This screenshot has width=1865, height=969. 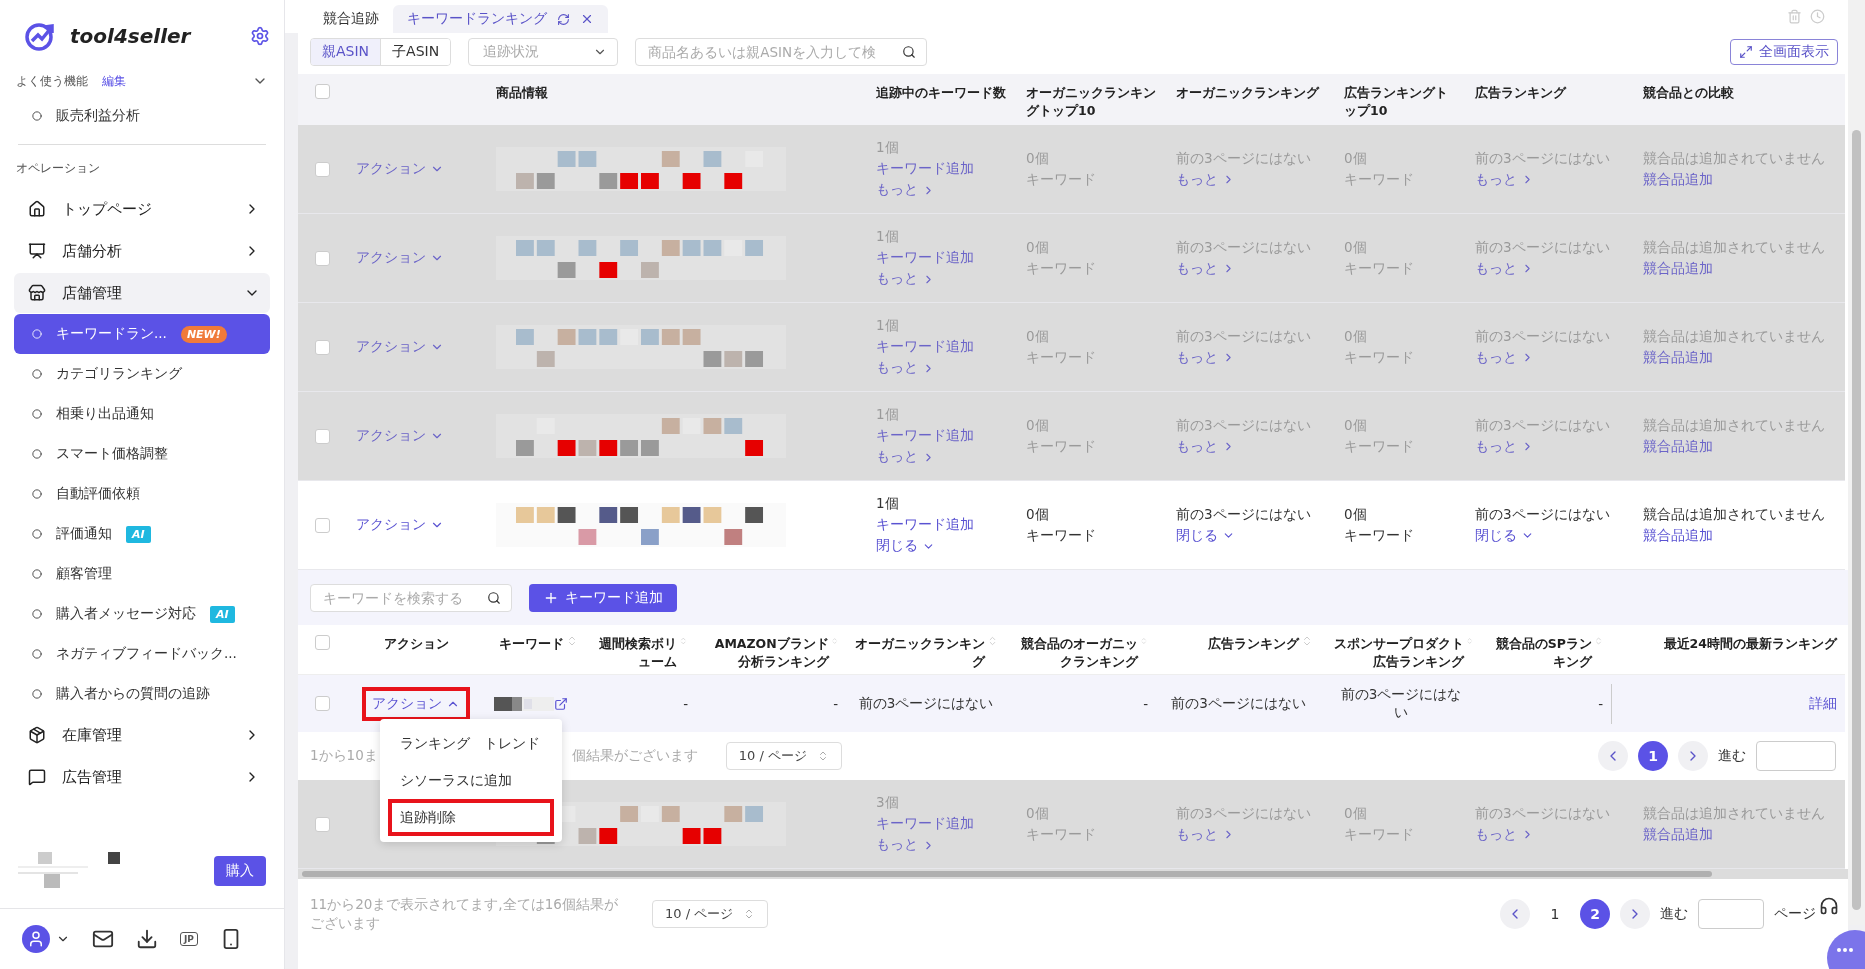 I want to click on nav-group: 在庫管理, so click(x=142, y=735).